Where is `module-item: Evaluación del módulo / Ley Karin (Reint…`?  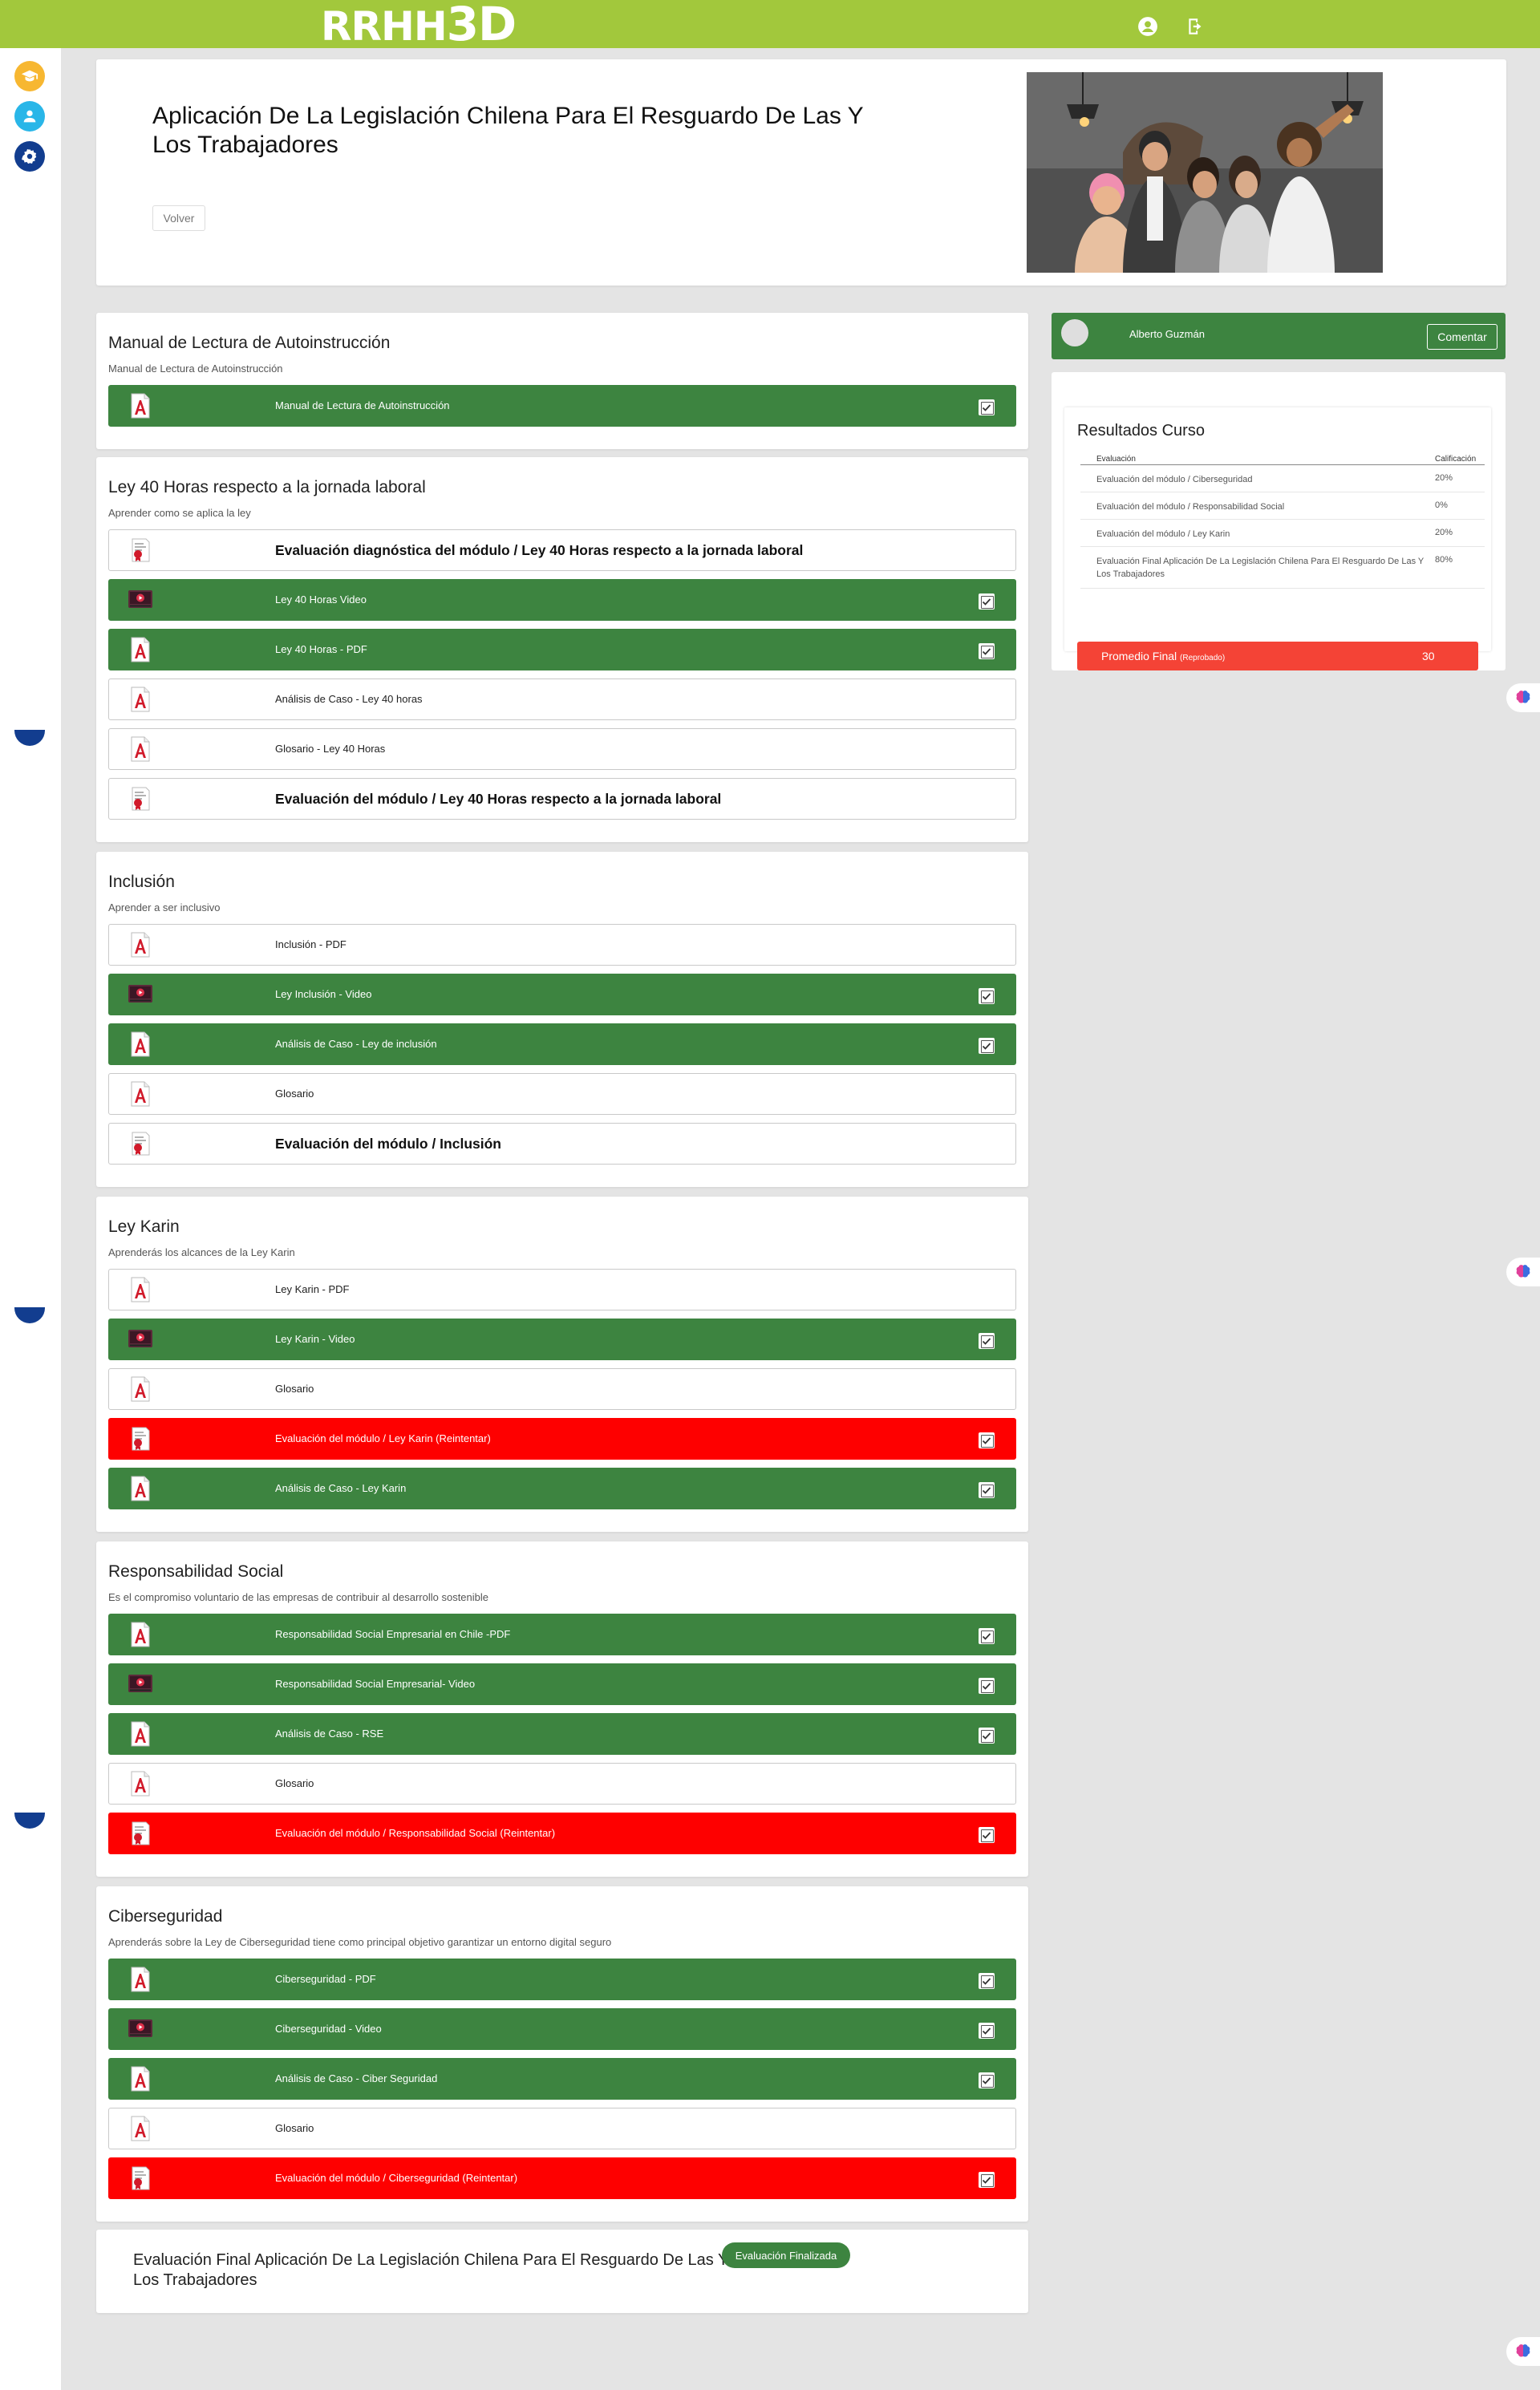
module-item: Evaluación del módulo / Ley Karin (Reint… is located at coordinates (562, 1439).